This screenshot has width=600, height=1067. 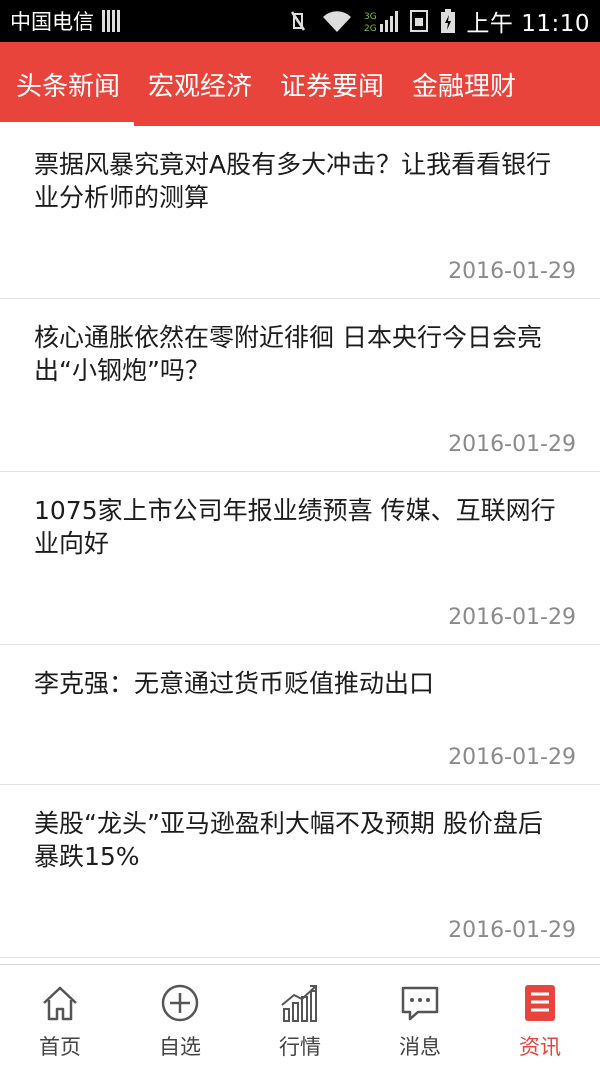 I want to click on nav-label: 资讯, so click(x=540, y=1047).